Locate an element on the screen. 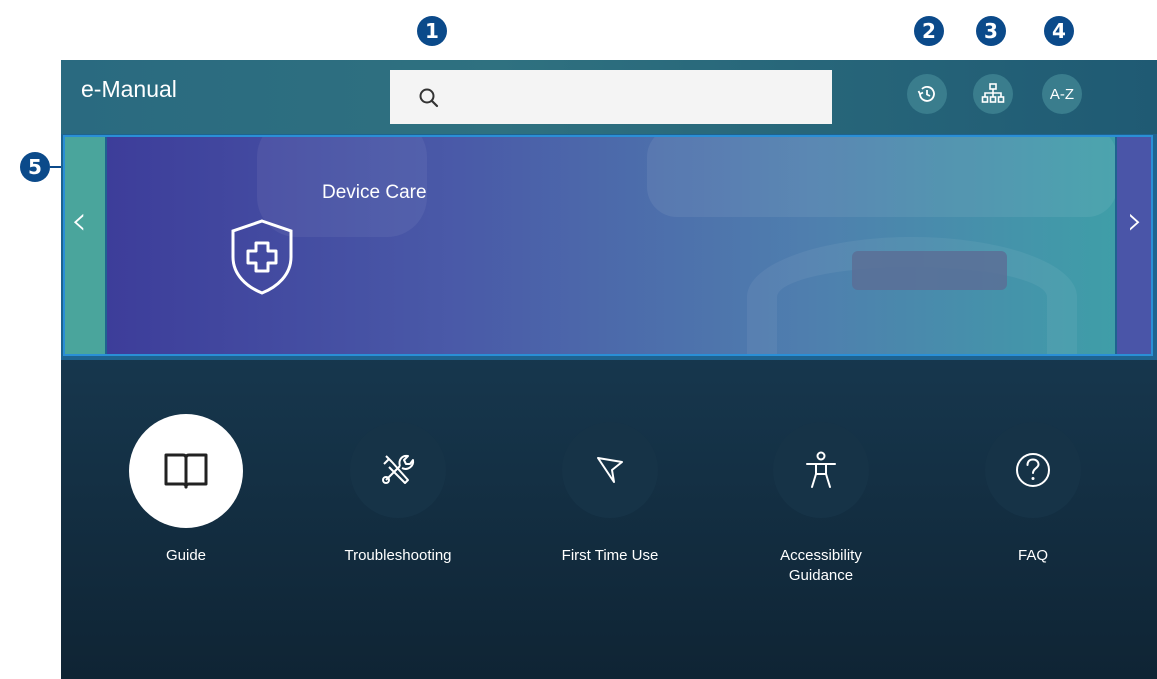 This screenshot has width=1157, height=679. chevron-left-icon: ‹ is located at coordinates (79, 221).